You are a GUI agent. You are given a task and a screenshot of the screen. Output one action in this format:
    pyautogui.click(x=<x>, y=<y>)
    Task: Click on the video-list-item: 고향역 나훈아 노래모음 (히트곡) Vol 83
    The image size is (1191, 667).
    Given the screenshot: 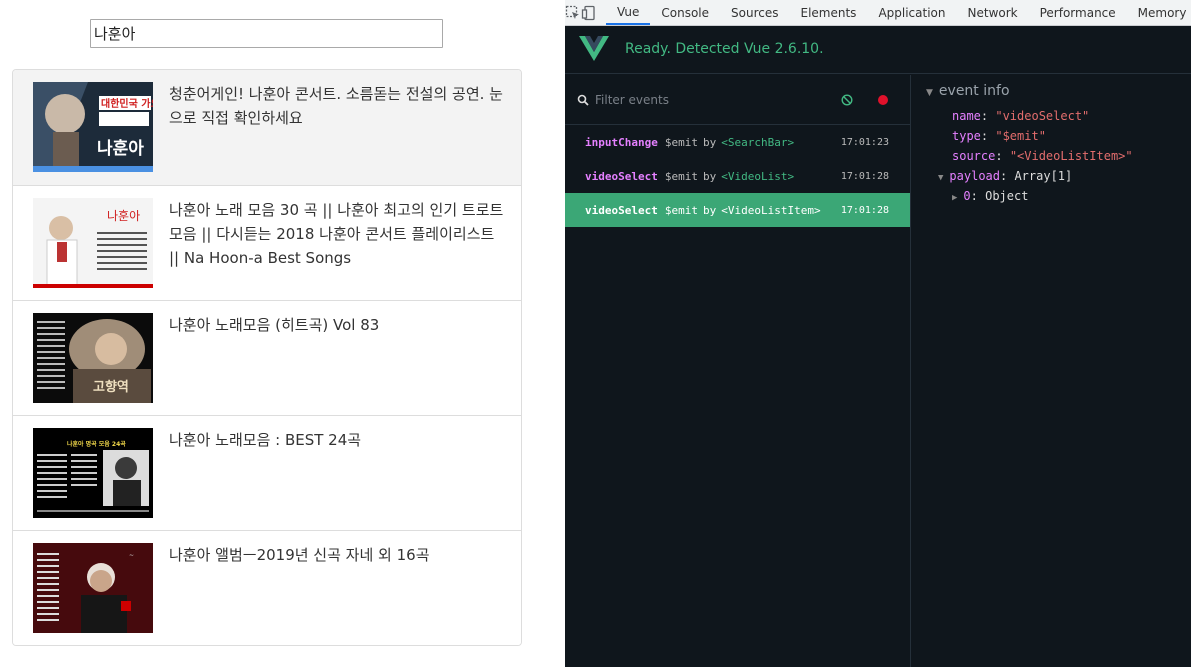 What is the action you would take?
    pyautogui.click(x=267, y=357)
    